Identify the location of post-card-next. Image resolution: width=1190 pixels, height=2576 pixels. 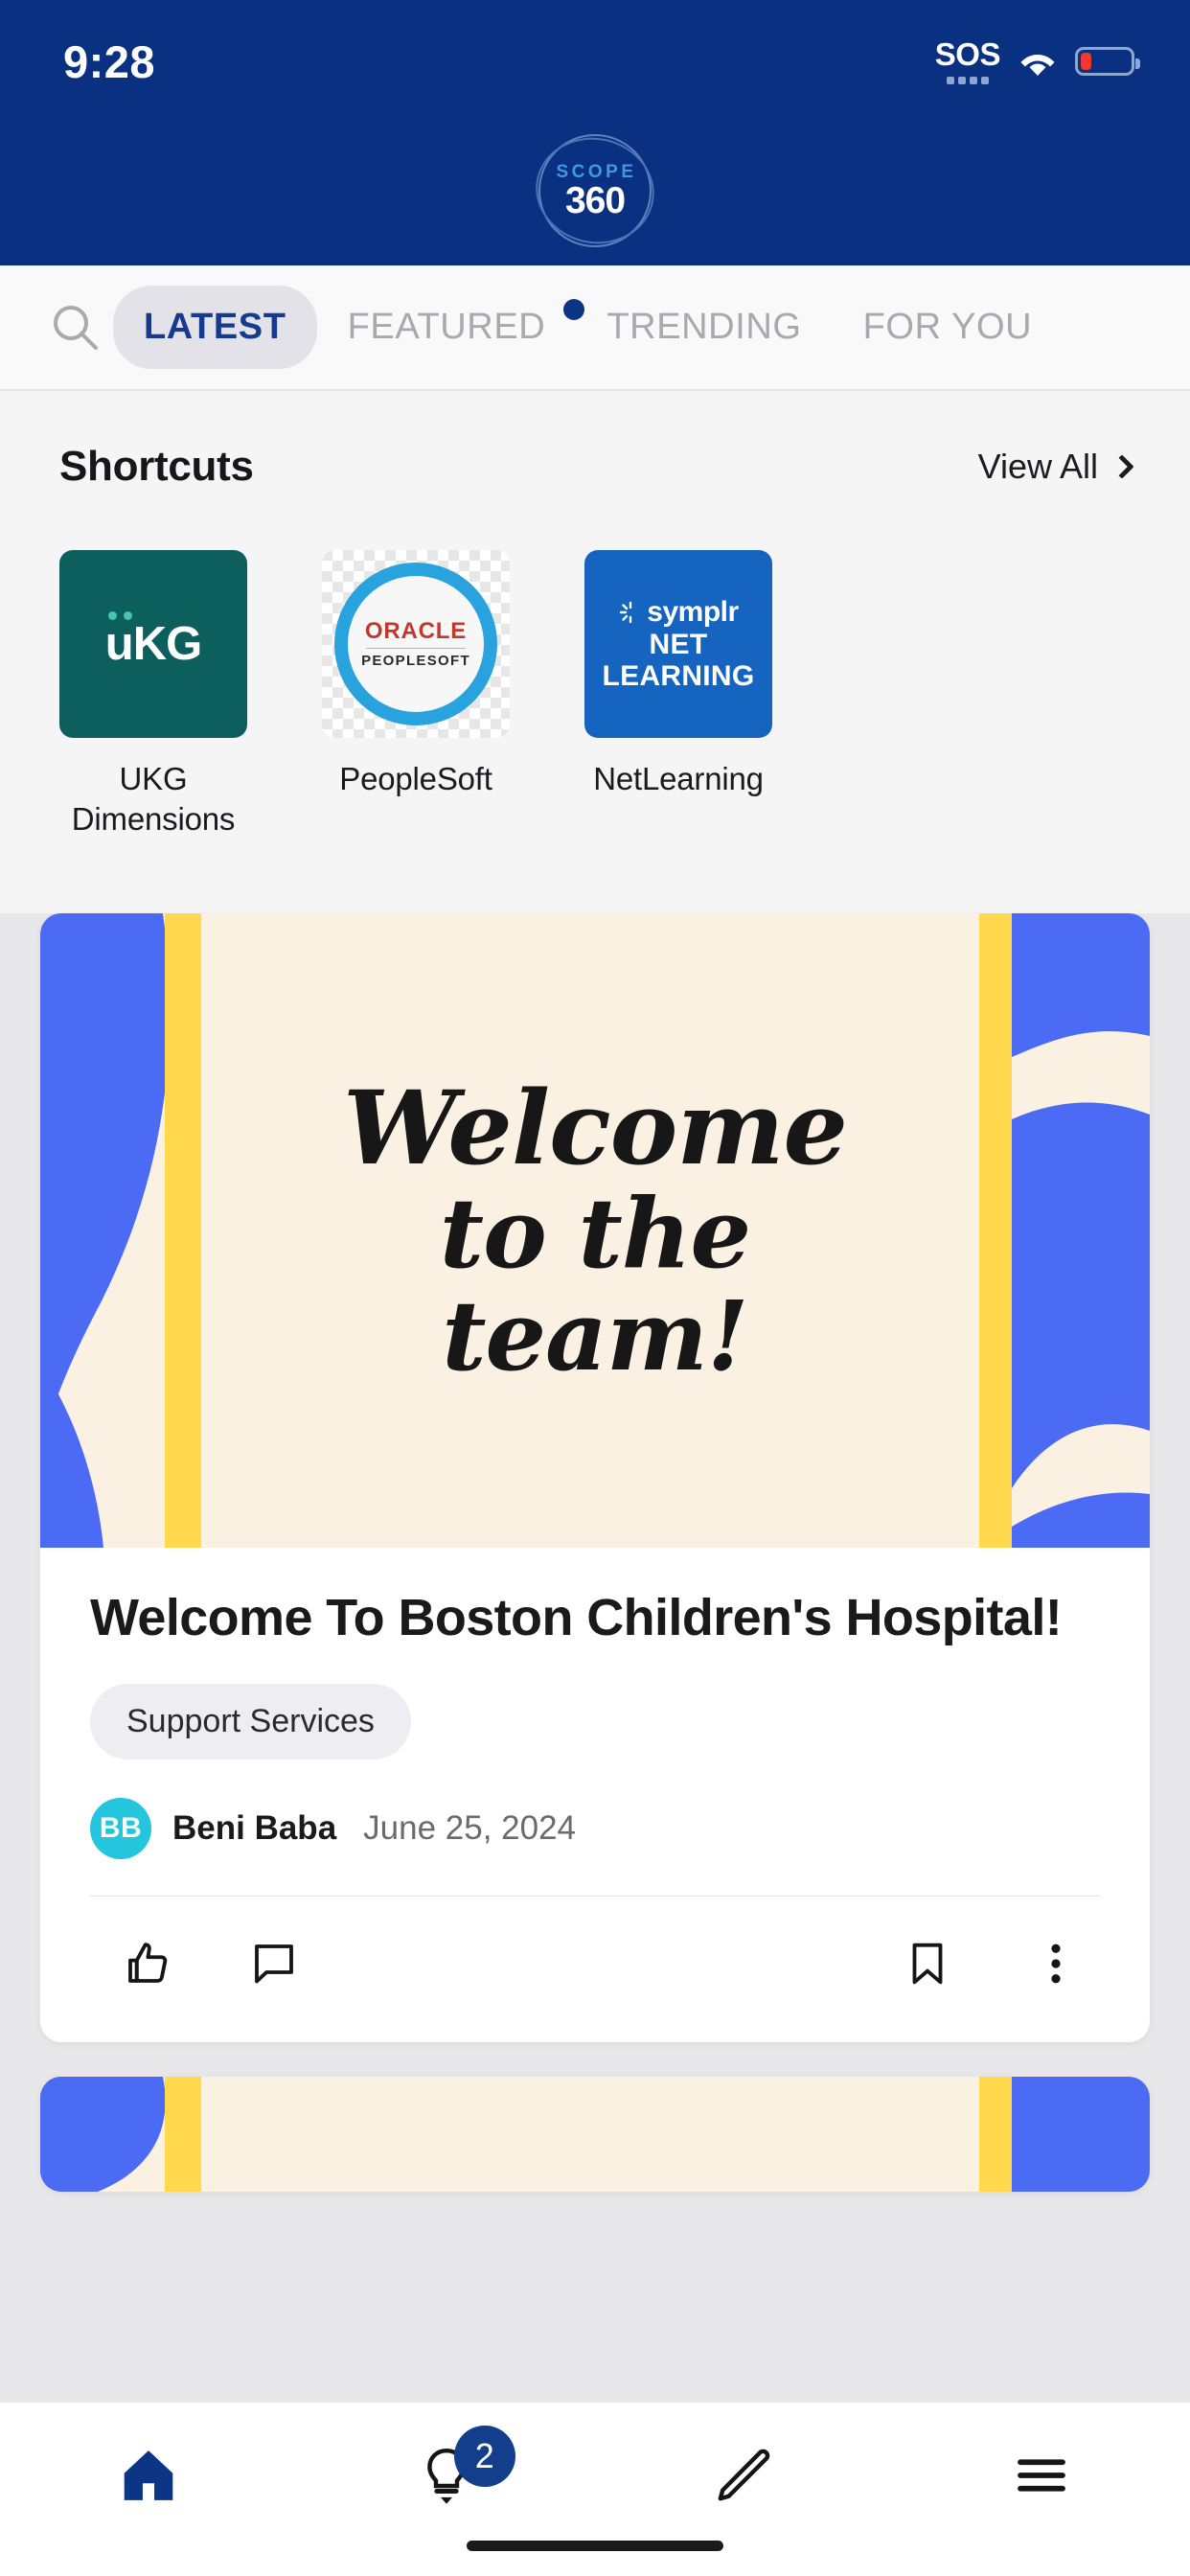
(595, 2135).